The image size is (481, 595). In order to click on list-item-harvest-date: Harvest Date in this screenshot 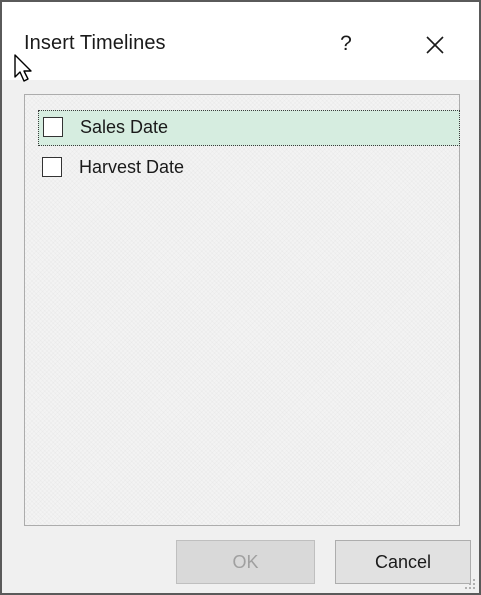, I will do `click(249, 169)`.